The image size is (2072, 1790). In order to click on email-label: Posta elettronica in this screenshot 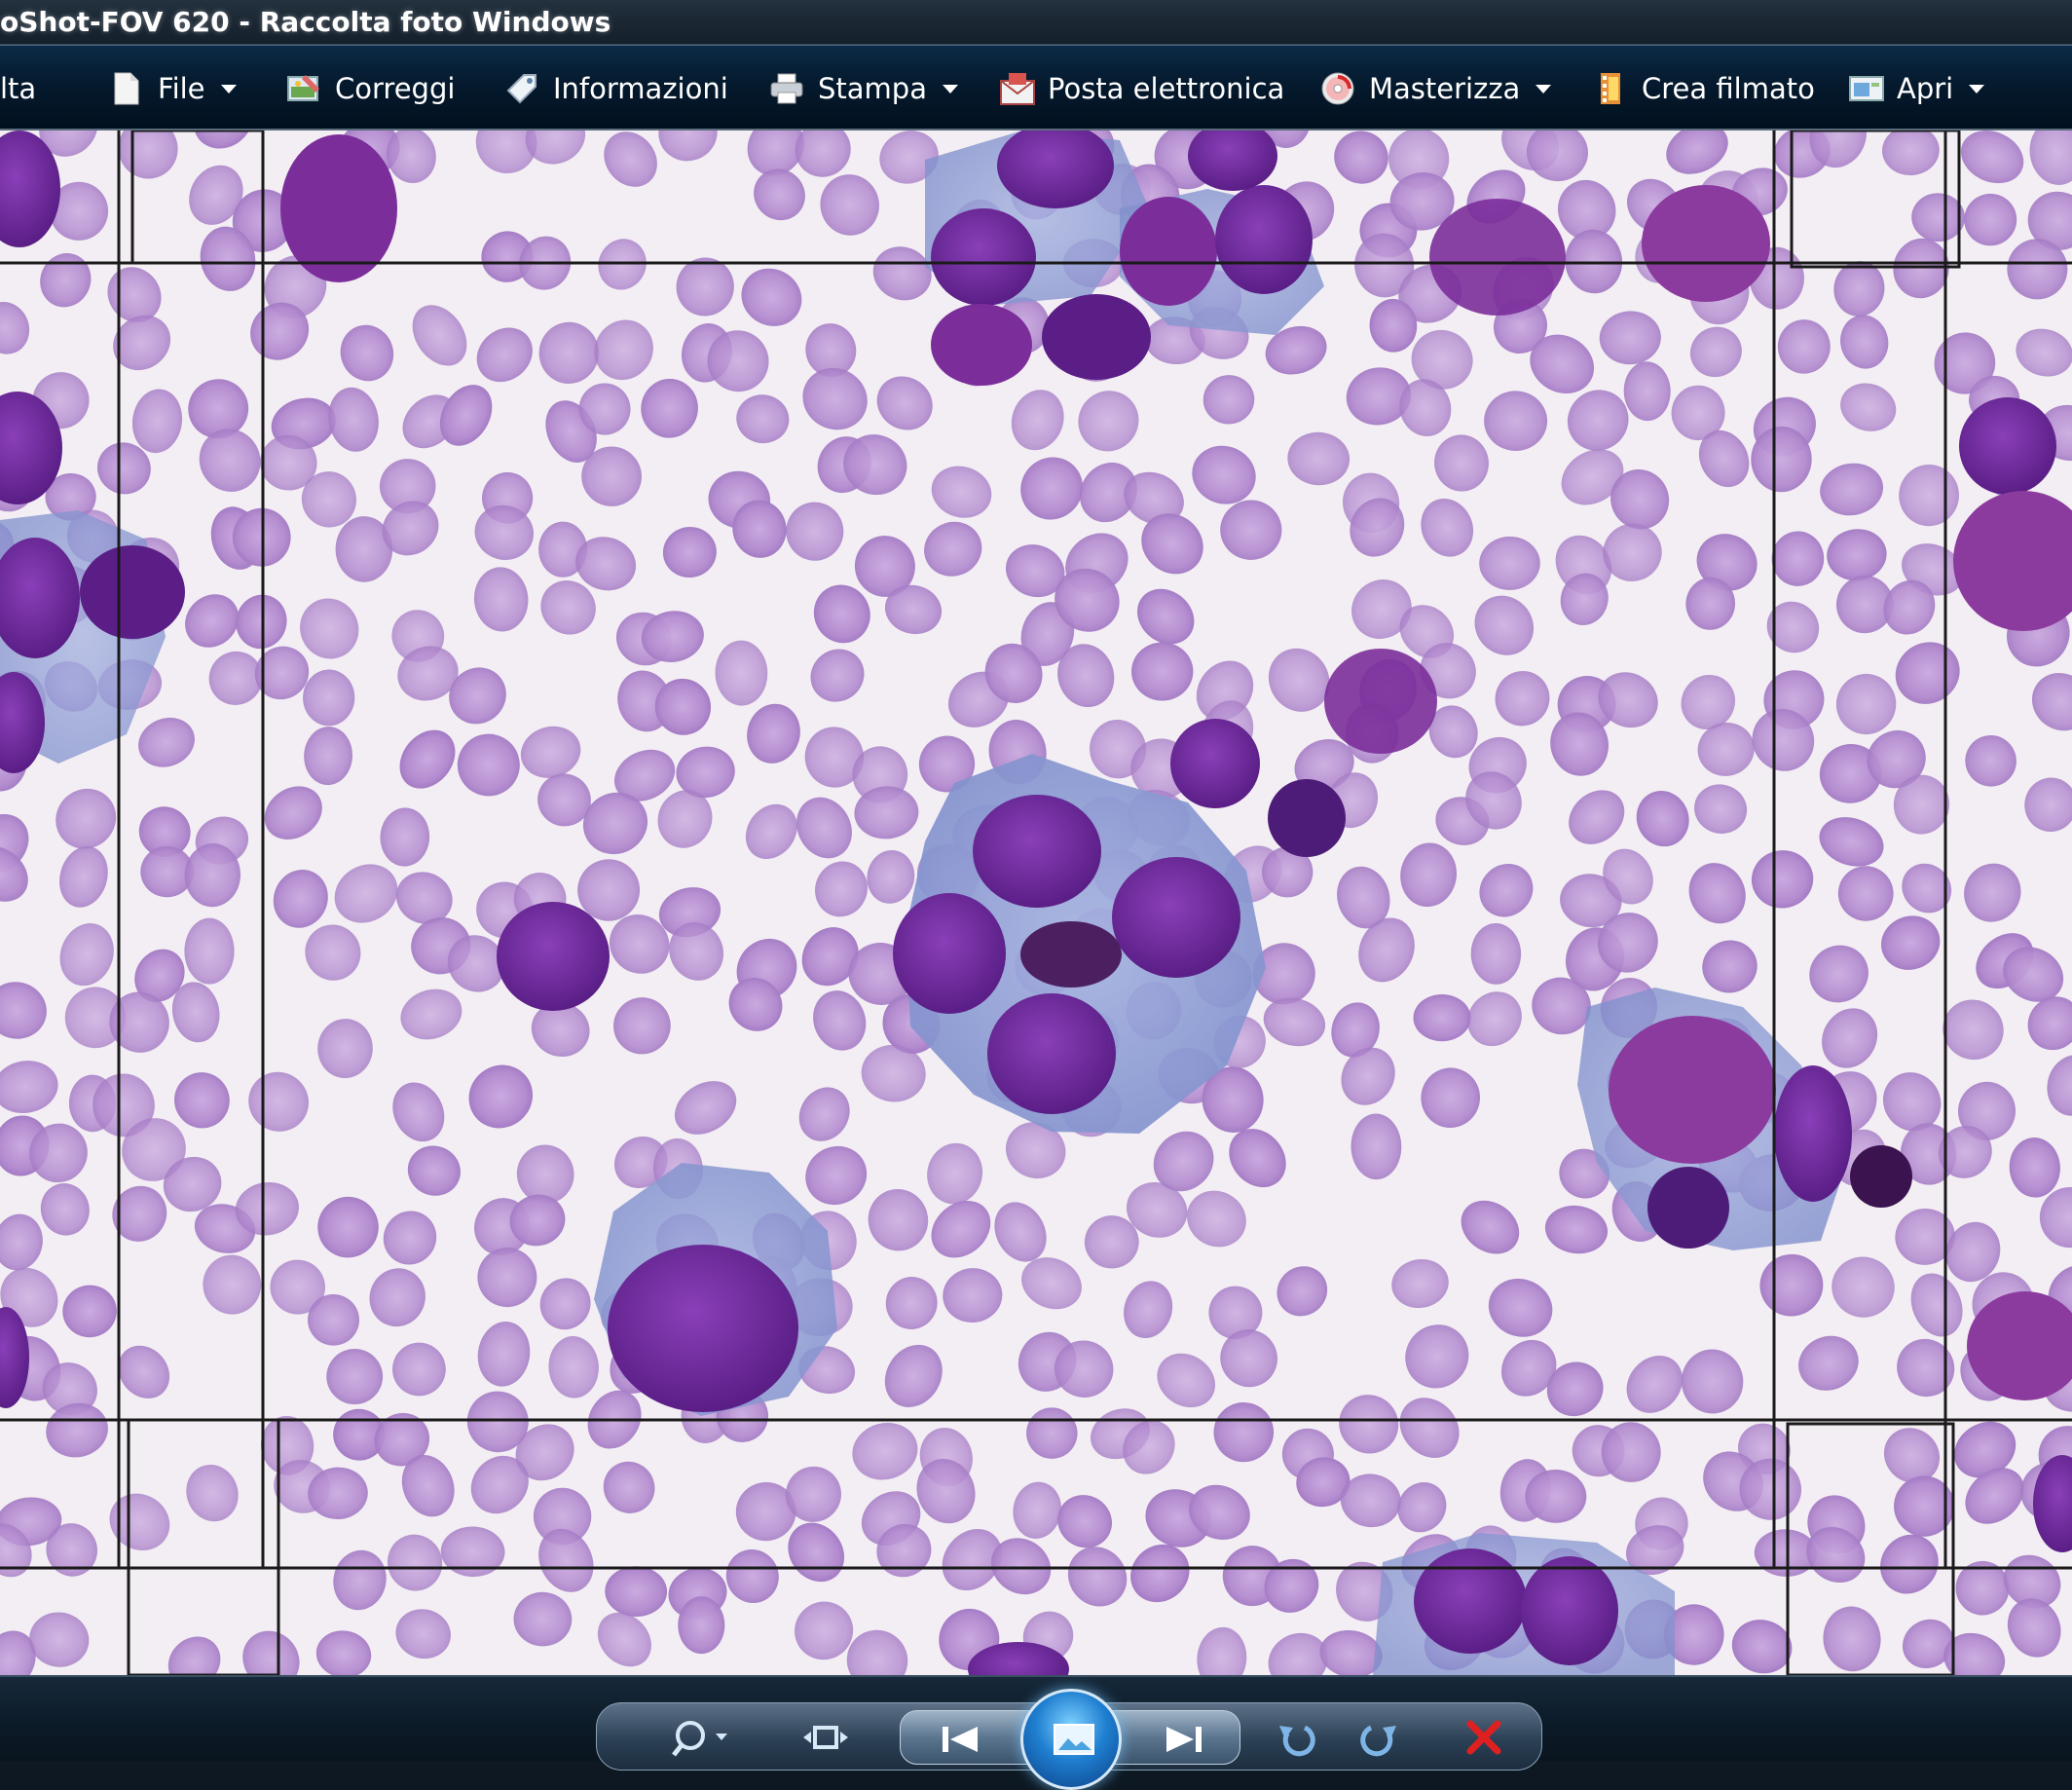, I will do `click(1166, 88)`.